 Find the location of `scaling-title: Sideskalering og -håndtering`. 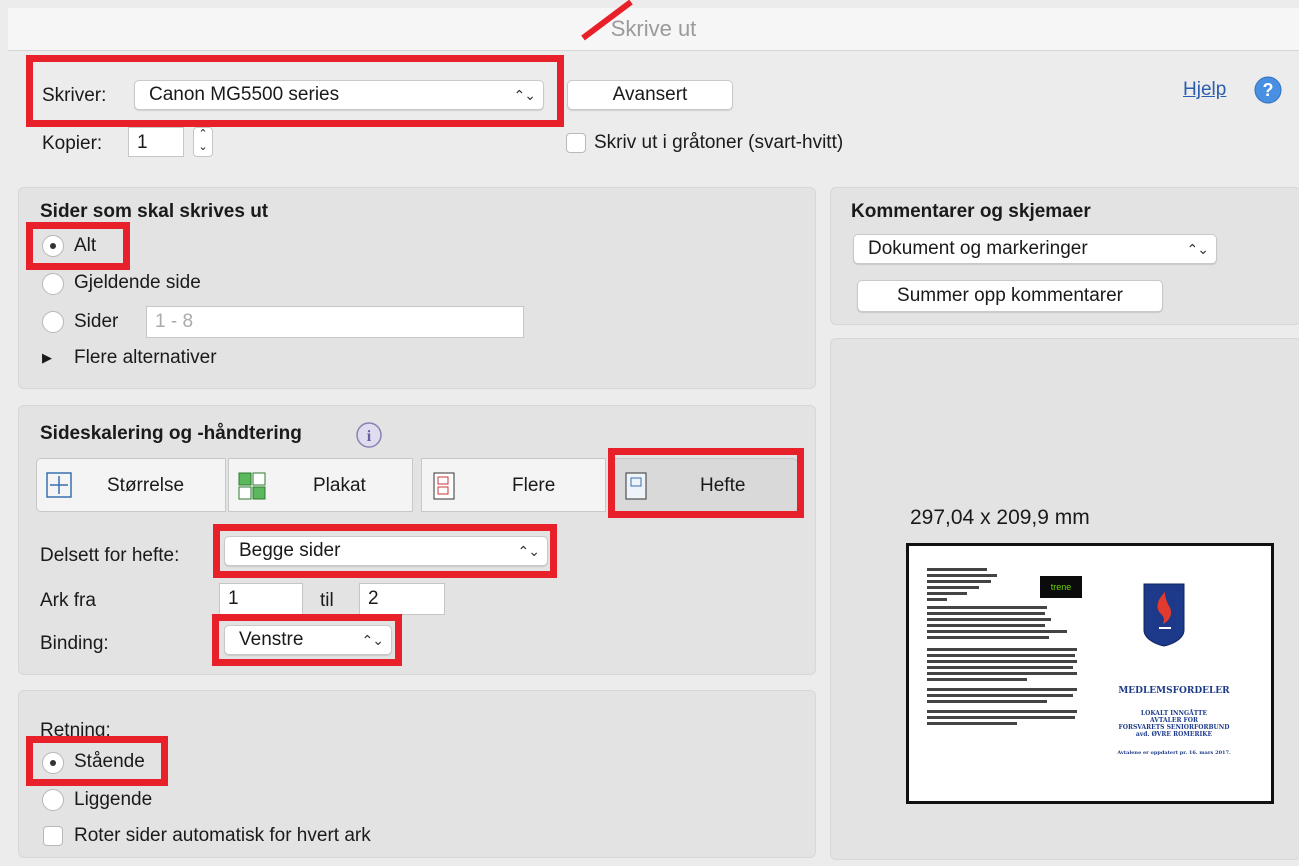

scaling-title: Sideskalering og -håndtering is located at coordinates (171, 433).